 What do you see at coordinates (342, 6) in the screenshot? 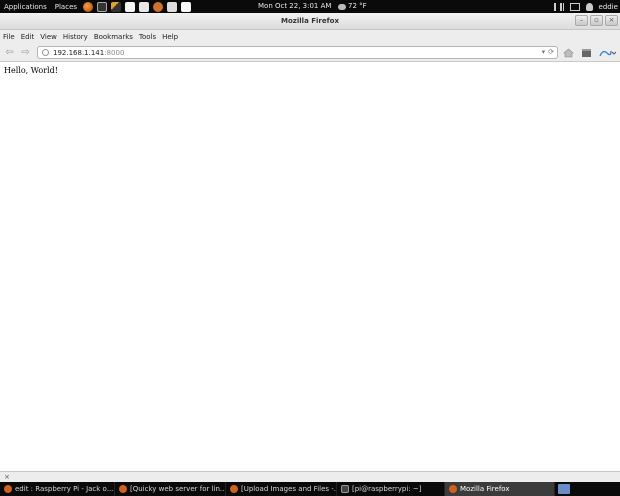
I see `cloud-icon` at bounding box center [342, 6].